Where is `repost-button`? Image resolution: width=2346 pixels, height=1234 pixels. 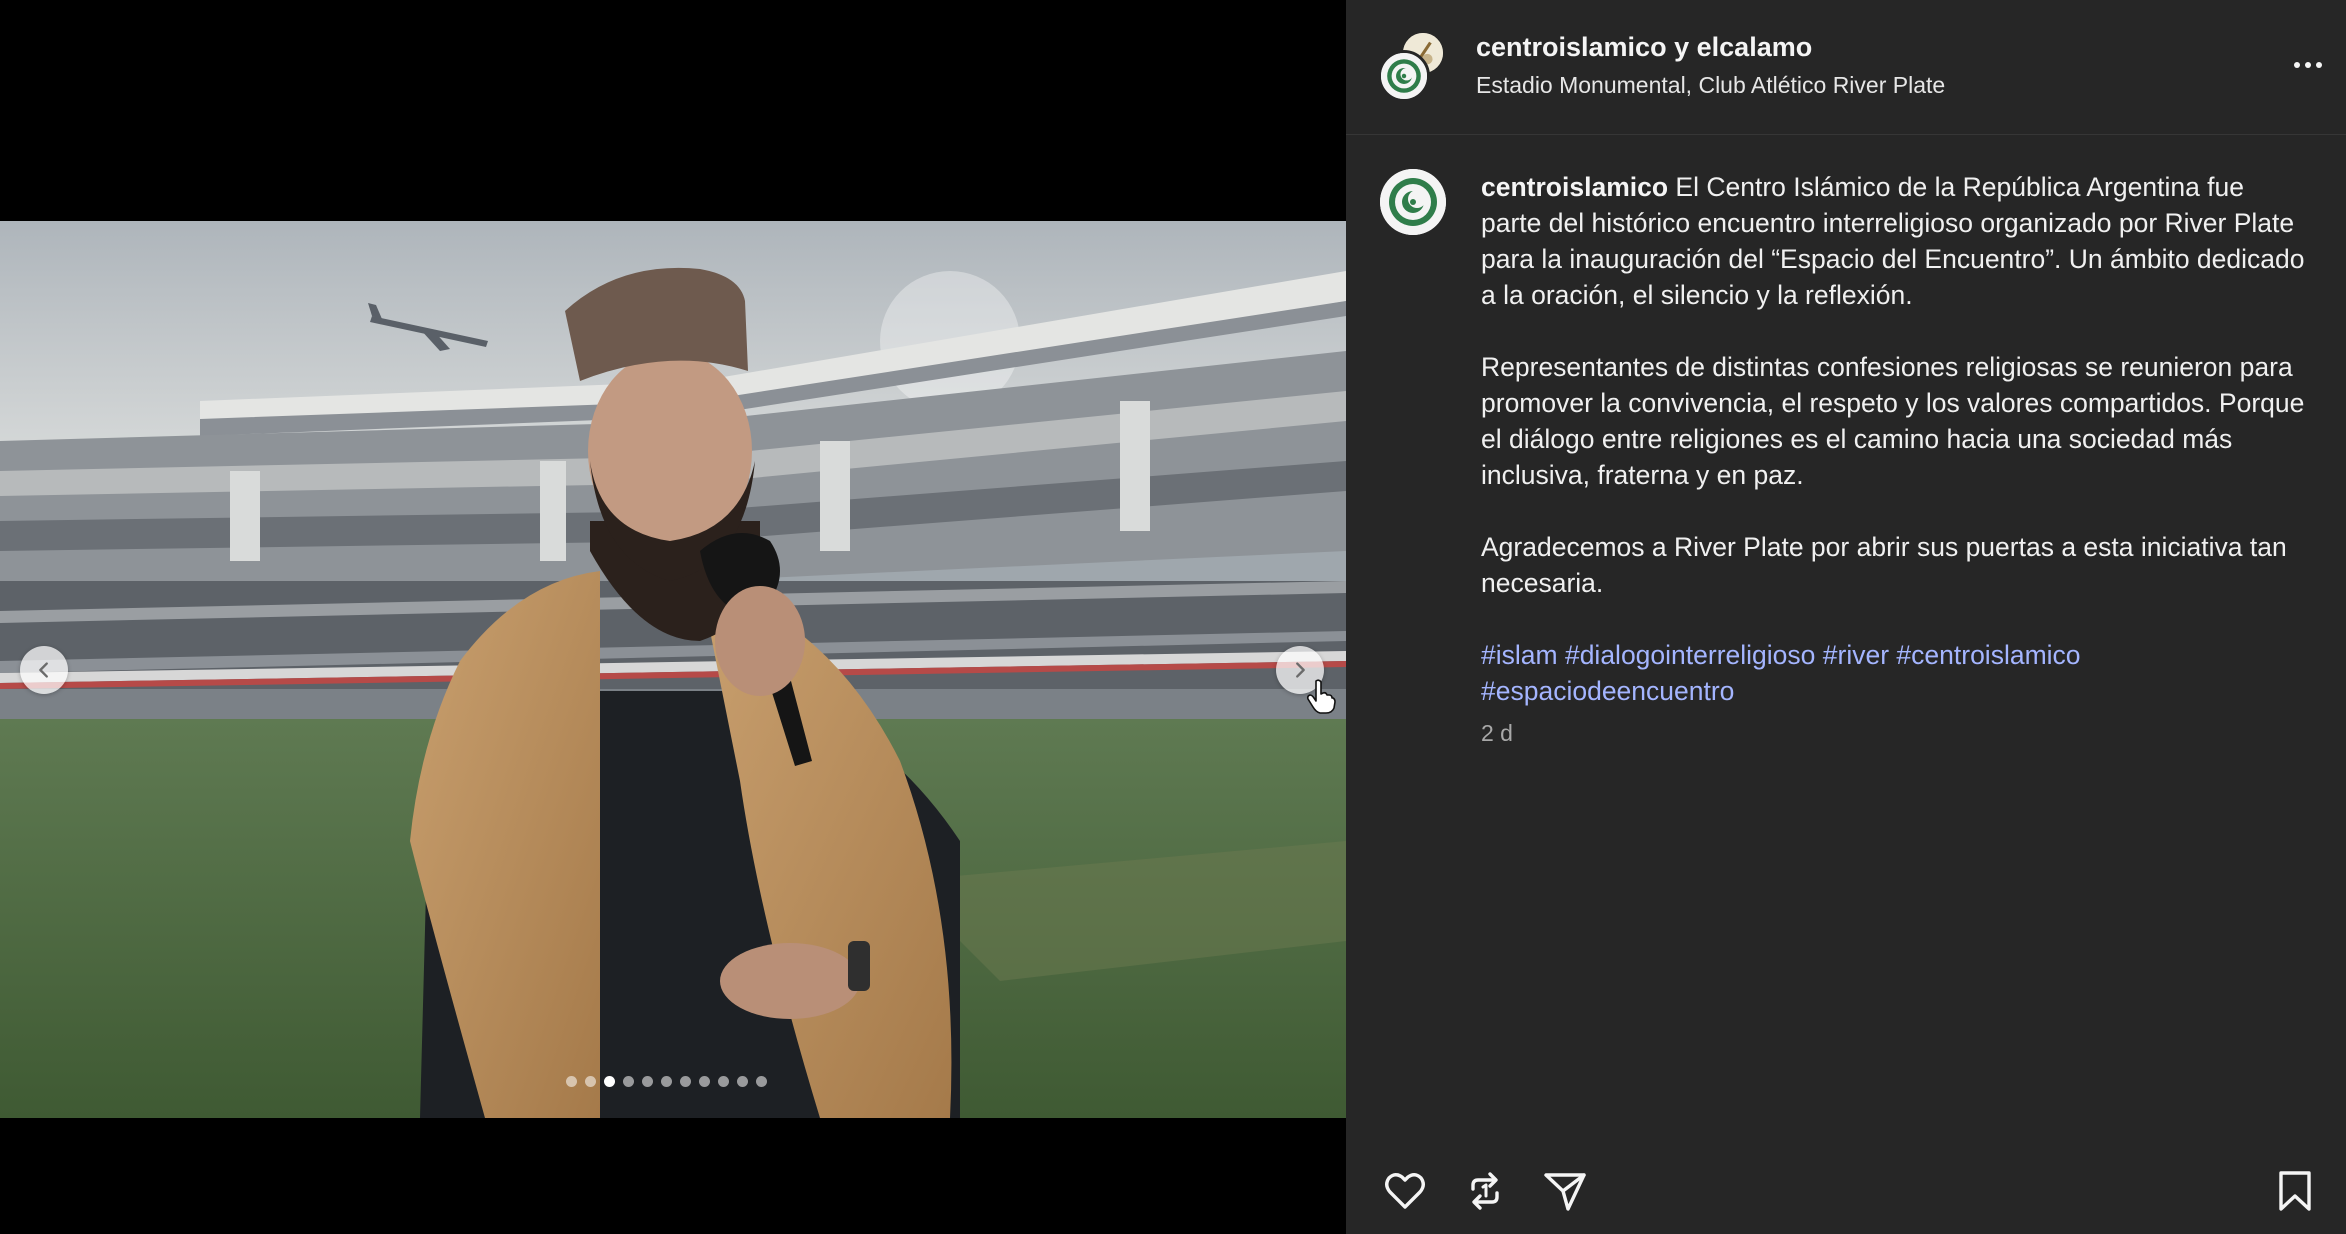
repost-button is located at coordinates (1485, 1191).